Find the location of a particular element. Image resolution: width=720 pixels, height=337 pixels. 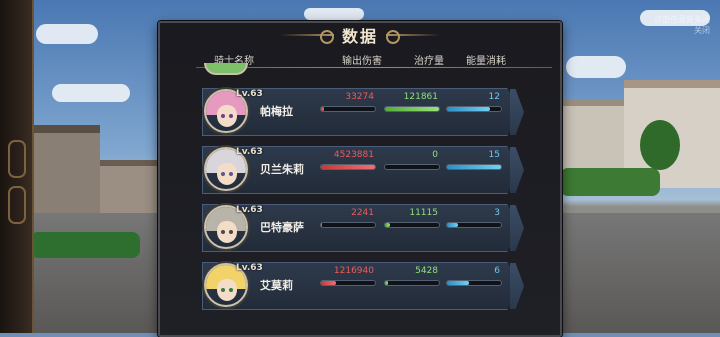

energy-value: 6 is located at coordinates (497, 271).